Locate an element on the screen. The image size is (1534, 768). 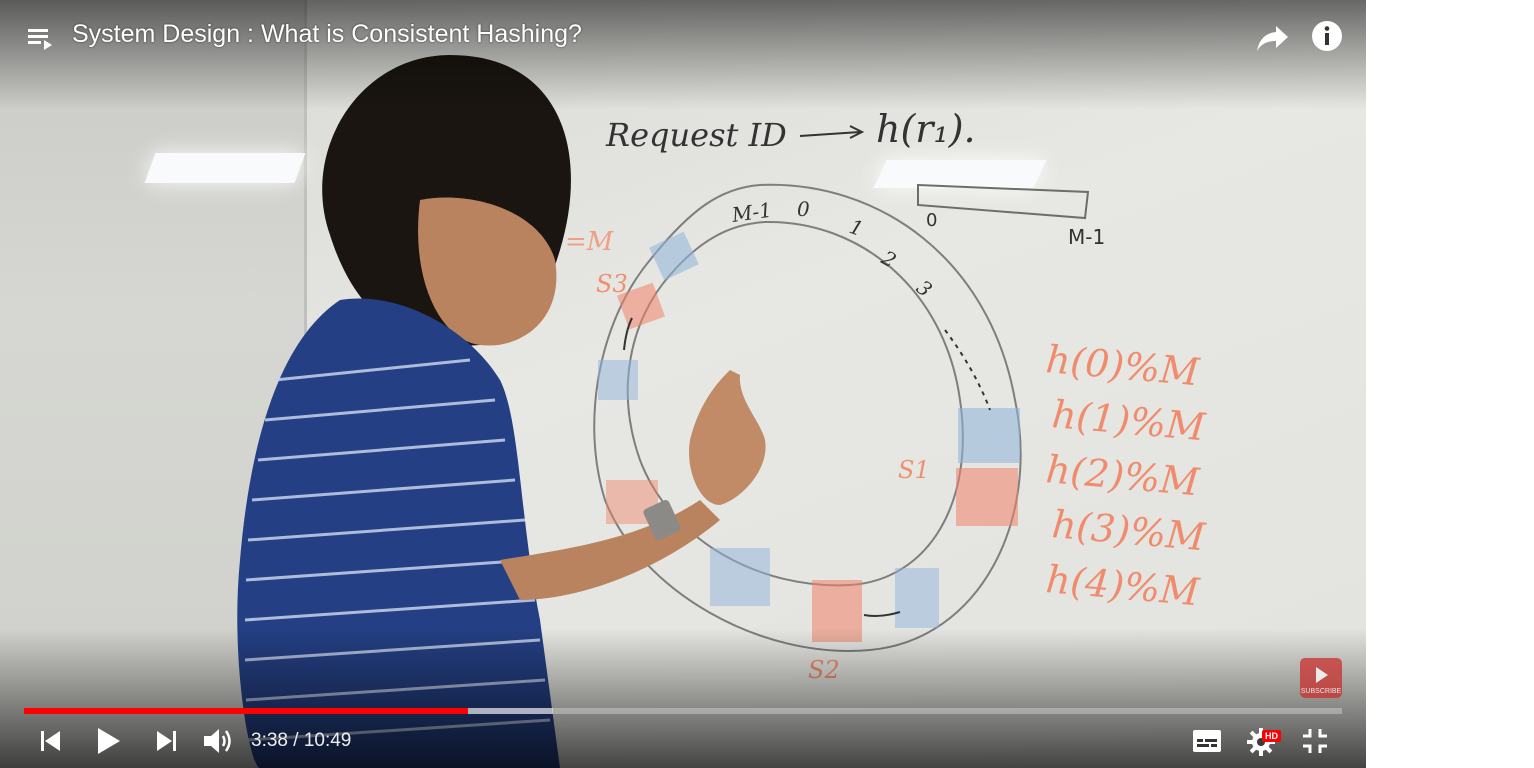
subscribe-label: SUBSCRIBE is located at coordinates (1321, 691).